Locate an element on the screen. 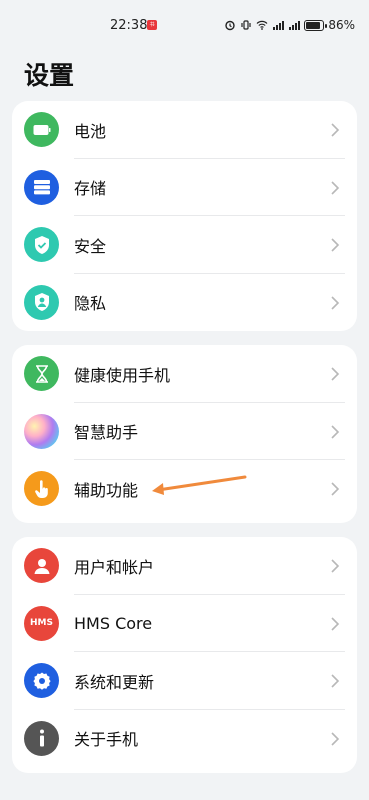 This screenshot has height=800, width=369. settings-item-label: HMS Core is located at coordinates (113, 623).